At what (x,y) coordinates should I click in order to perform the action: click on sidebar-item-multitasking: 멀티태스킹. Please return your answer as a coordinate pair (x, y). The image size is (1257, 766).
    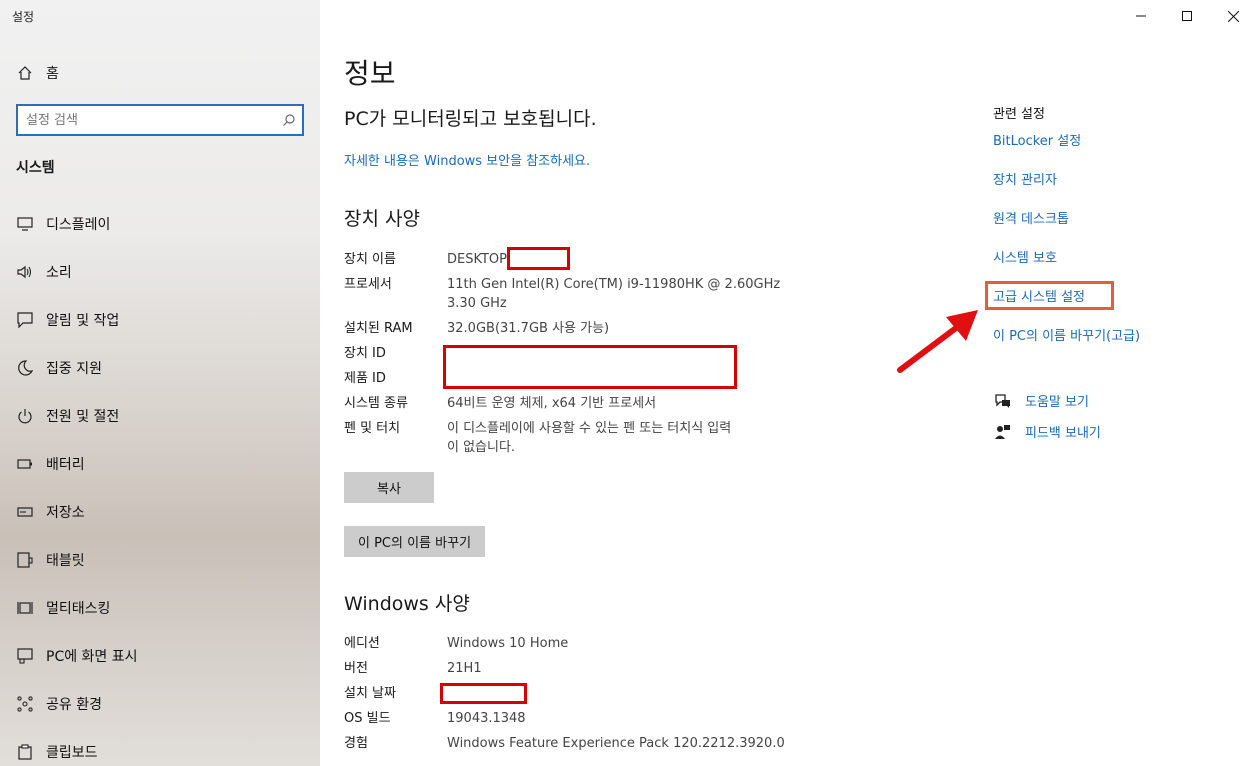
    Looking at the image, I should click on (160, 608).